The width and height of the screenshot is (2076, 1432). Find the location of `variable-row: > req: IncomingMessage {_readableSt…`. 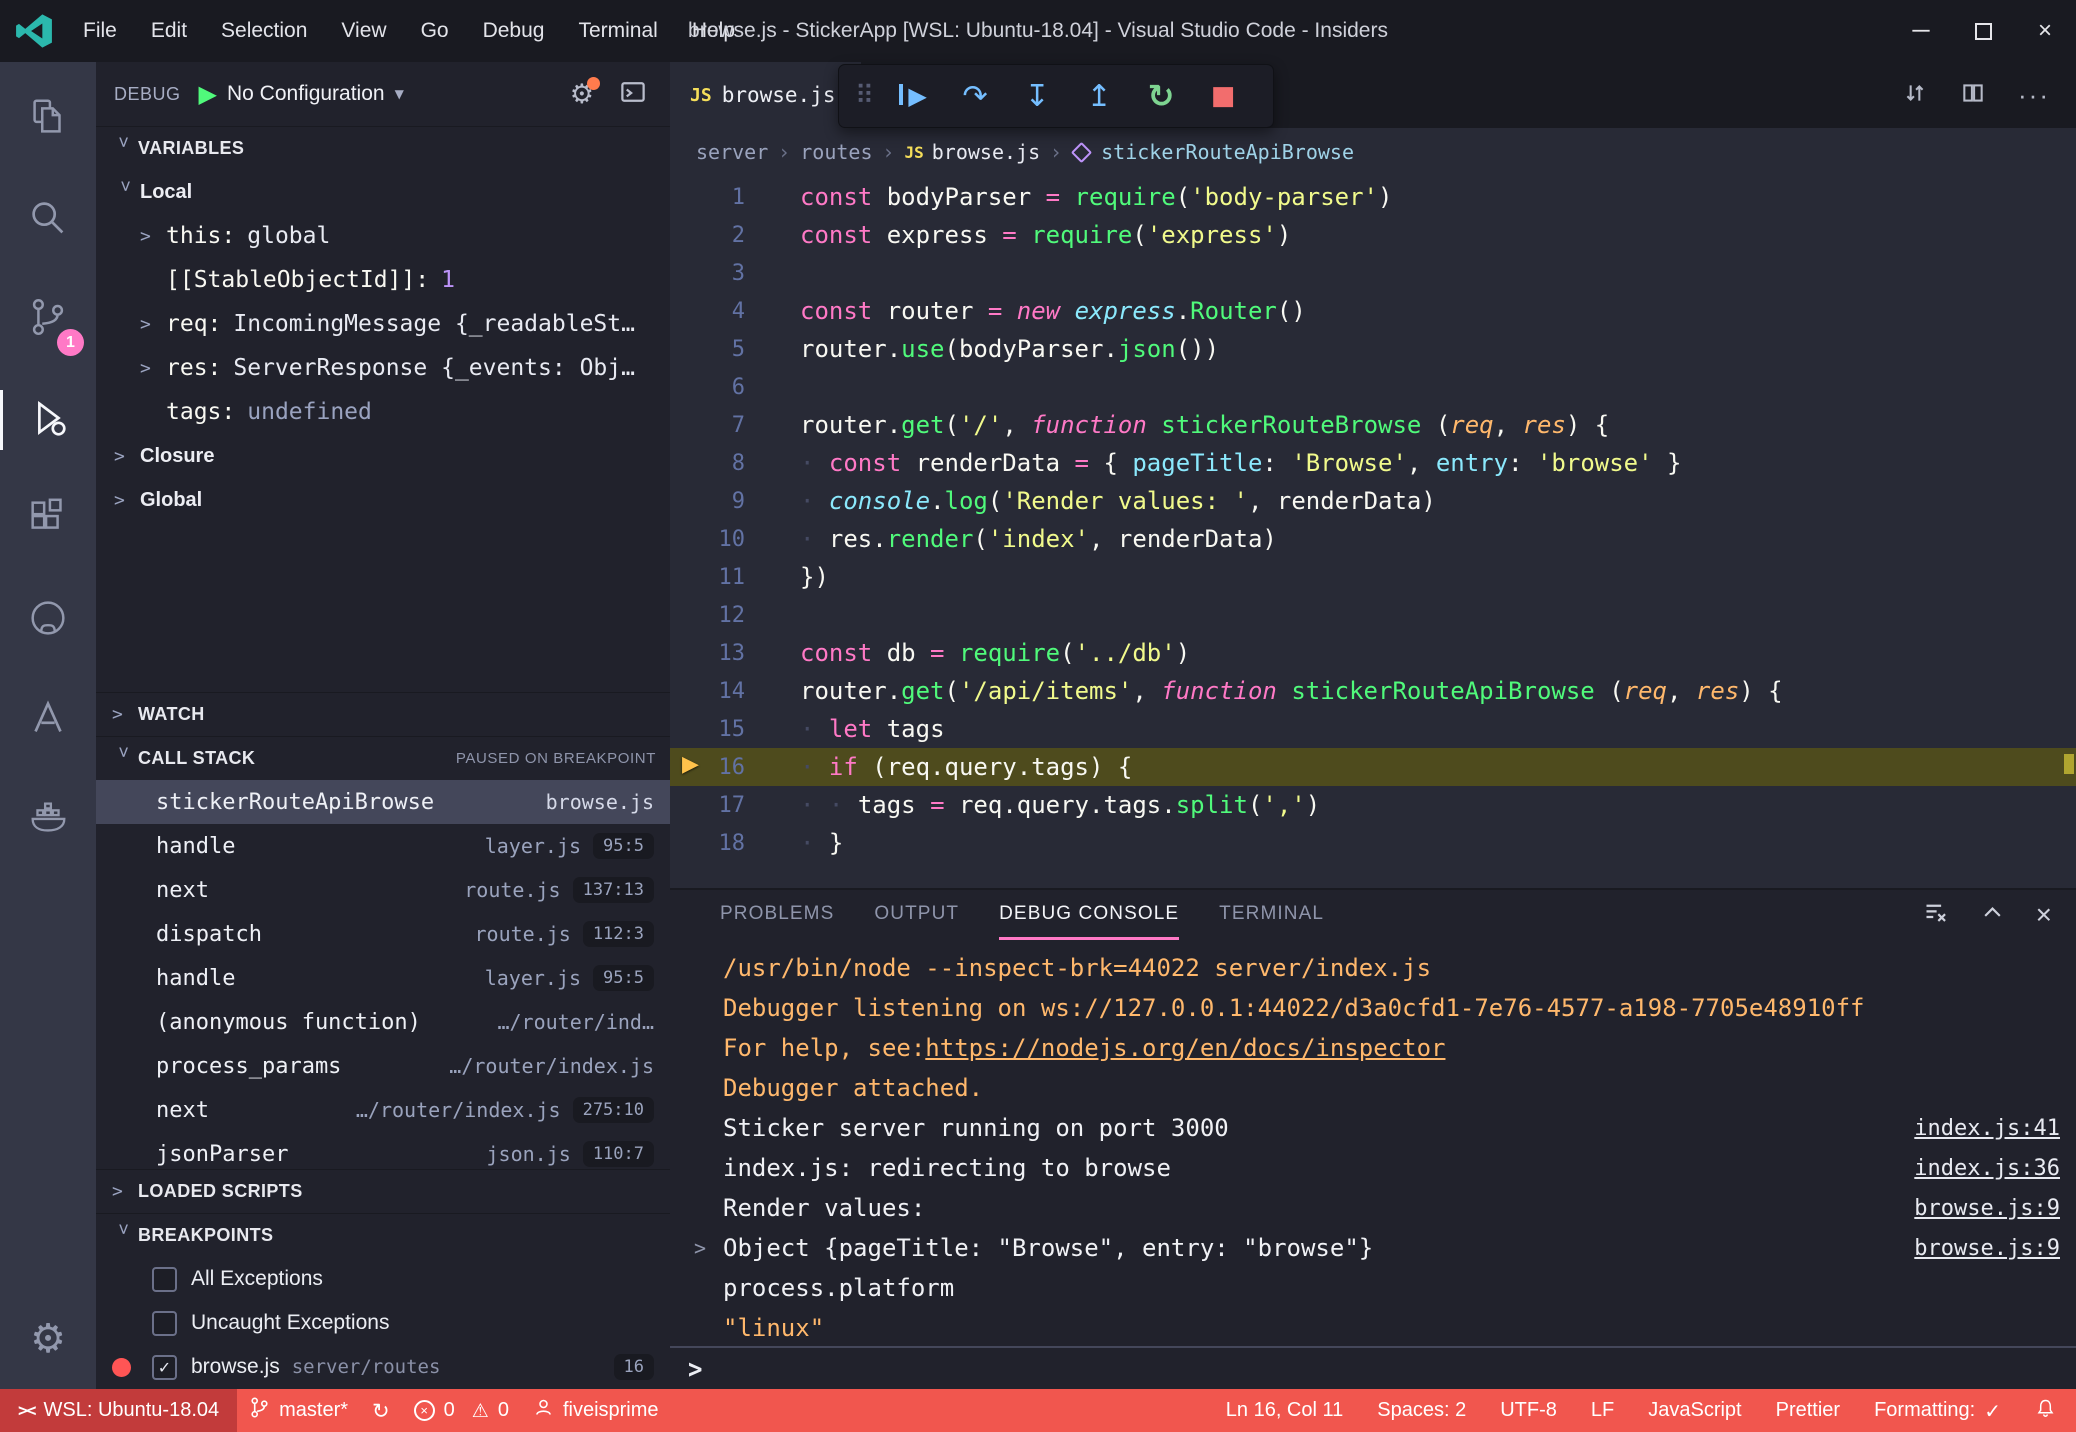

variable-row: > req: IncomingMessage {_readableSt… is located at coordinates (383, 324).